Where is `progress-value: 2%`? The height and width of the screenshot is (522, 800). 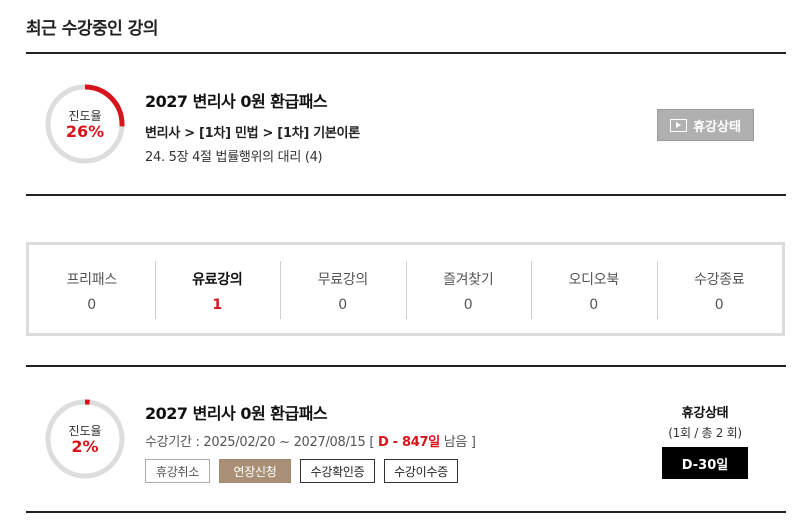
progress-value: 2% is located at coordinates (85, 446).